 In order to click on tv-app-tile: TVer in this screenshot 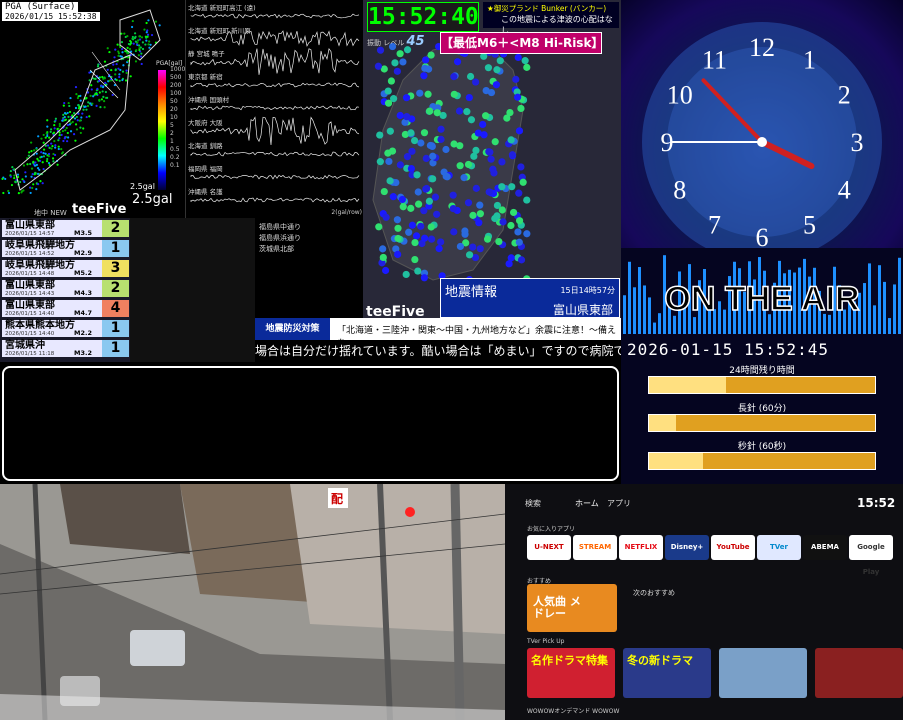, I will do `click(779, 547)`.